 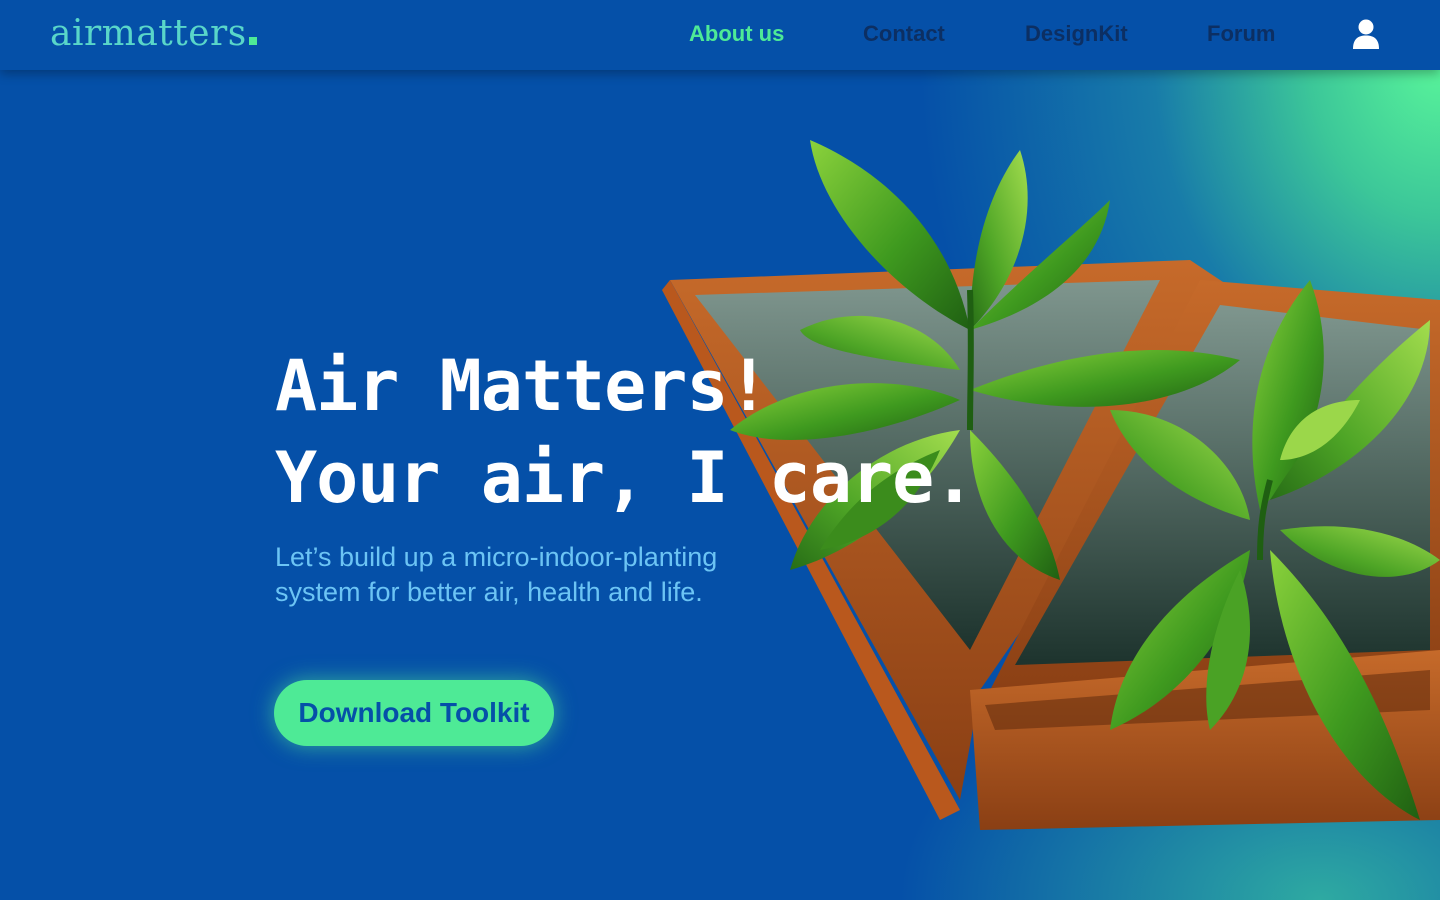 I want to click on user-icon, so click(x=1366, y=34).